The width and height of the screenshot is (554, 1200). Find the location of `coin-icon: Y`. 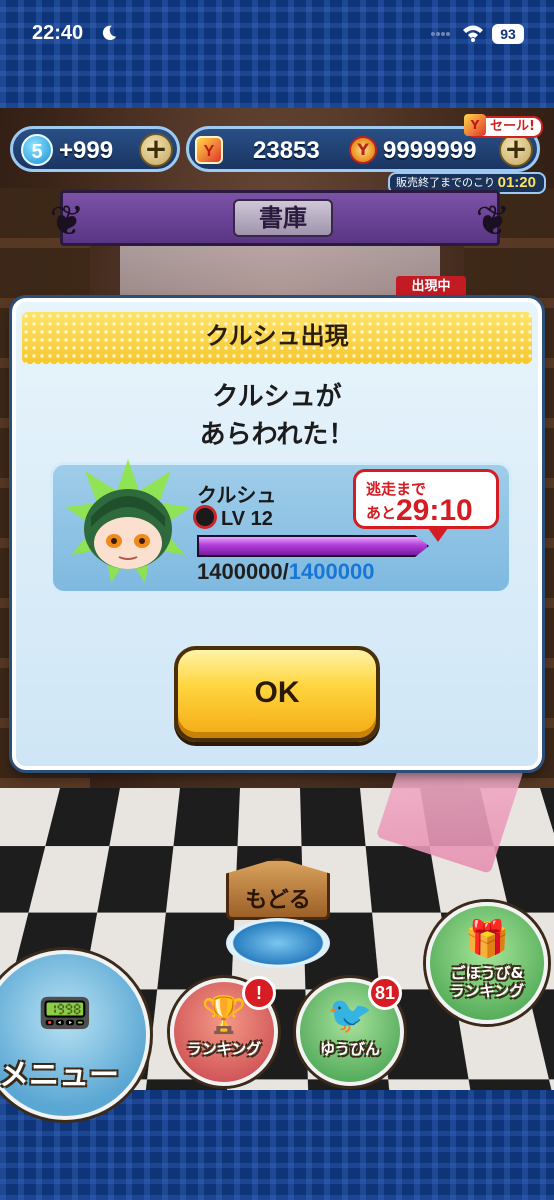

coin-icon: Y is located at coordinates (363, 150).